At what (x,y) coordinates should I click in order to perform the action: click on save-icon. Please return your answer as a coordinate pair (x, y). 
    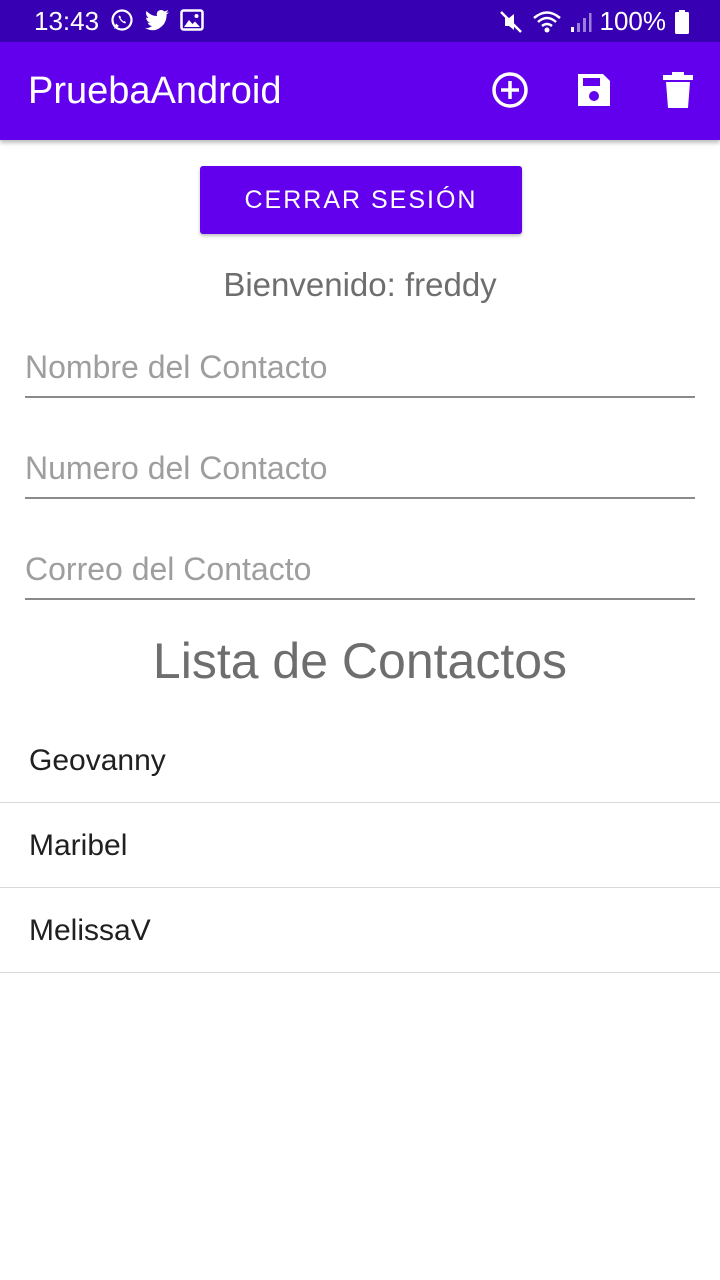
    Looking at the image, I should click on (594, 90).